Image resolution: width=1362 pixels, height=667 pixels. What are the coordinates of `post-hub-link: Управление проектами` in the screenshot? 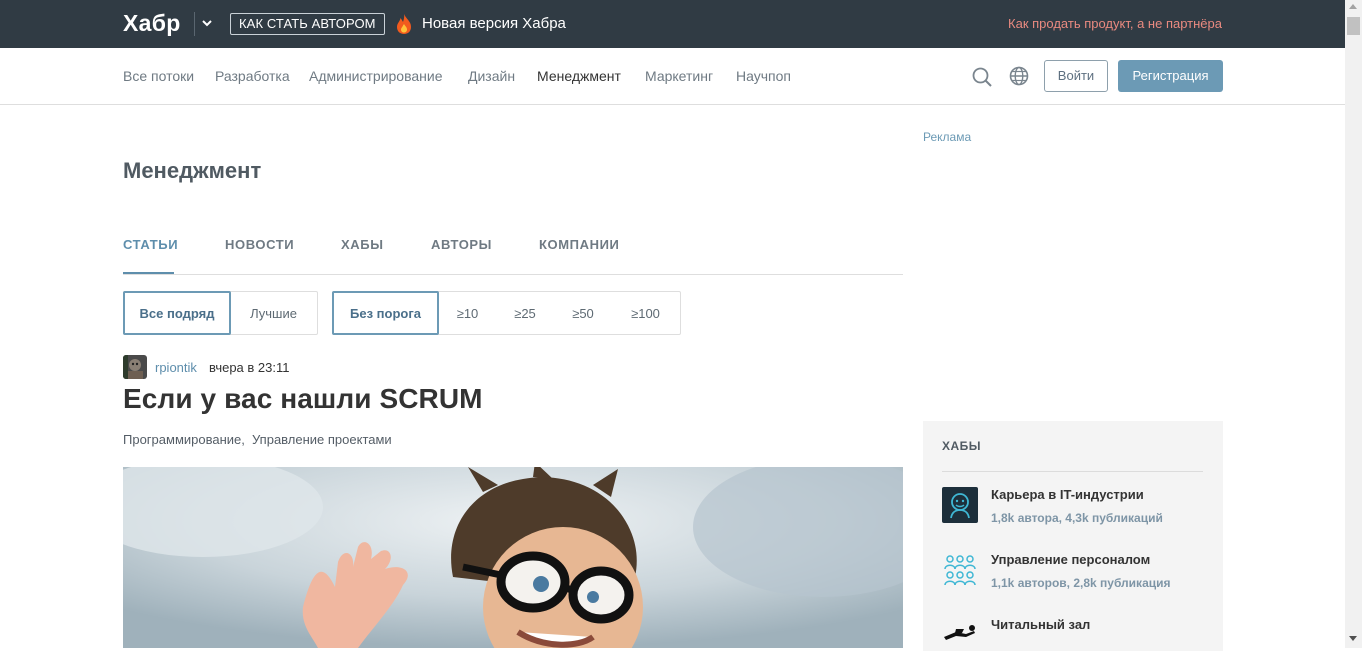 It's located at (322, 439).